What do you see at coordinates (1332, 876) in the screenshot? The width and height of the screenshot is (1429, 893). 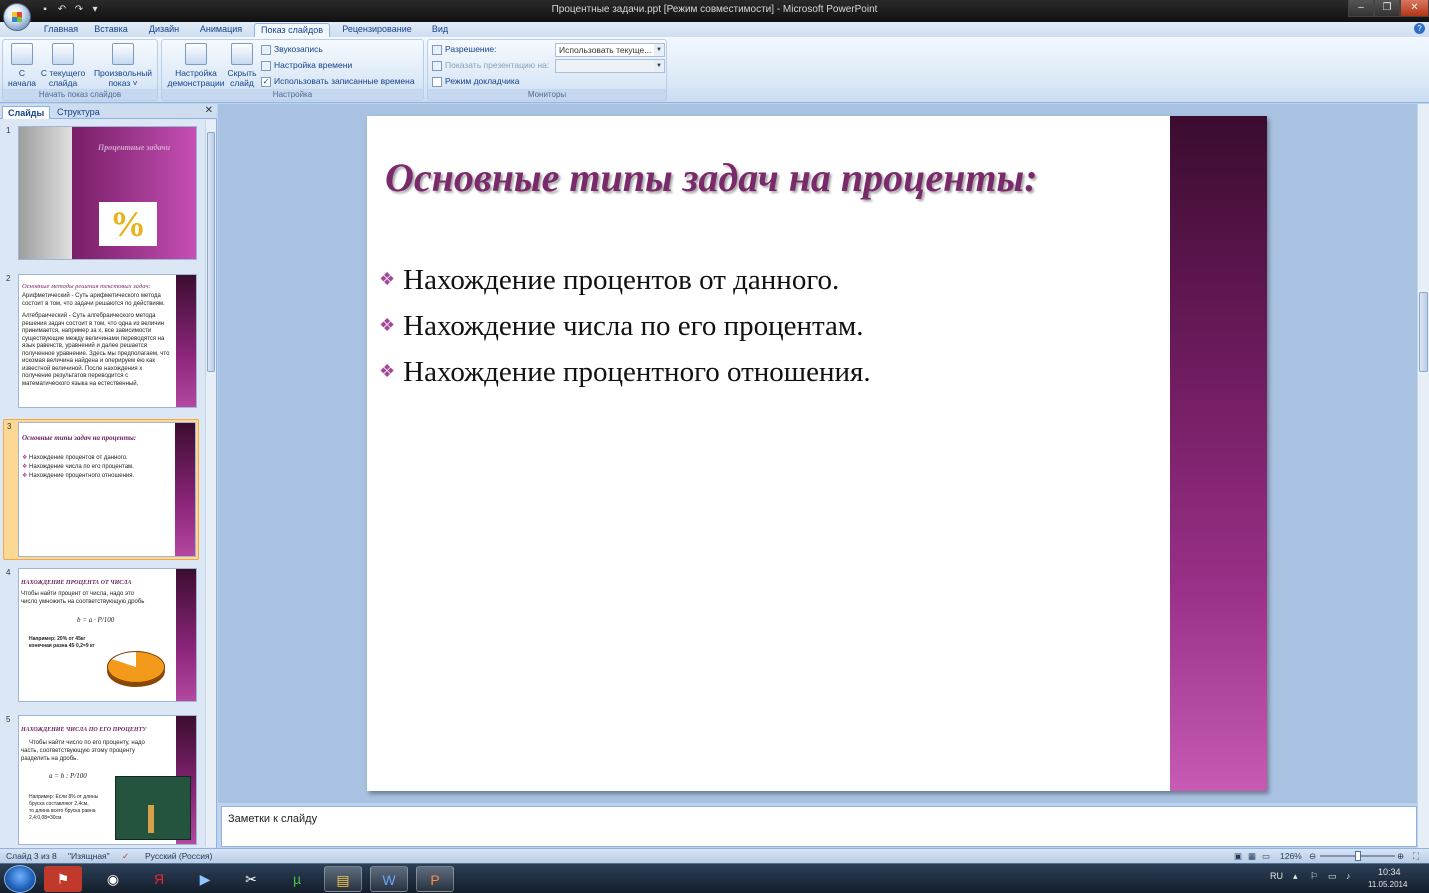 I see `action-center-icon: ▭` at bounding box center [1332, 876].